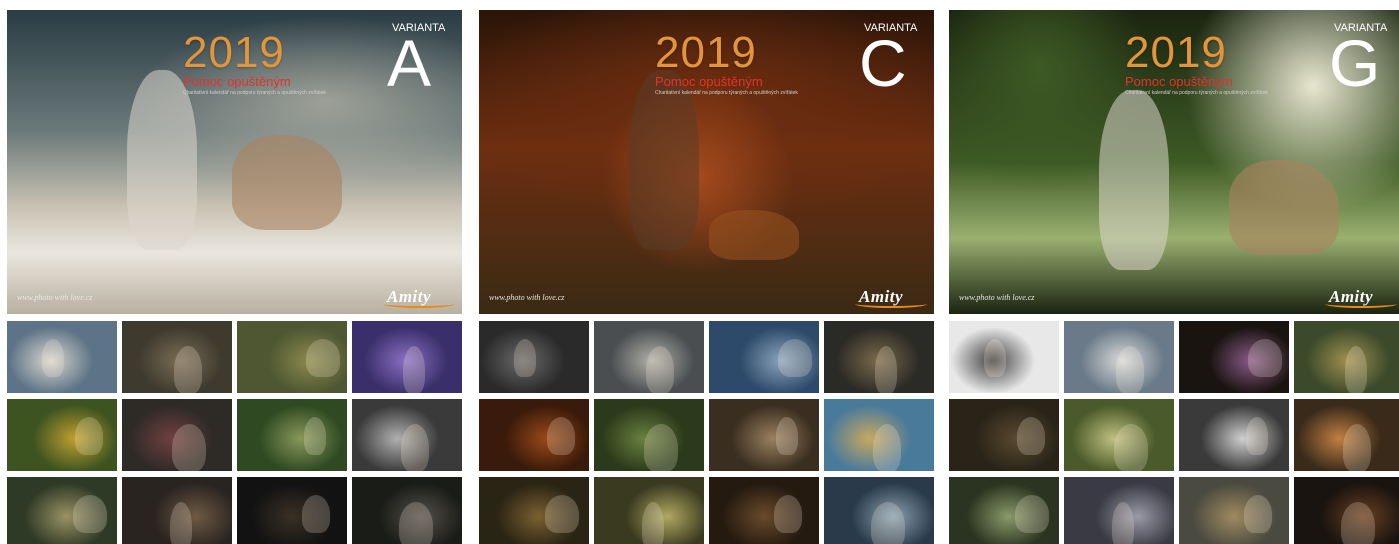  Describe the element at coordinates (1355, 63) in the screenshot. I see `variant-letter: G` at that location.